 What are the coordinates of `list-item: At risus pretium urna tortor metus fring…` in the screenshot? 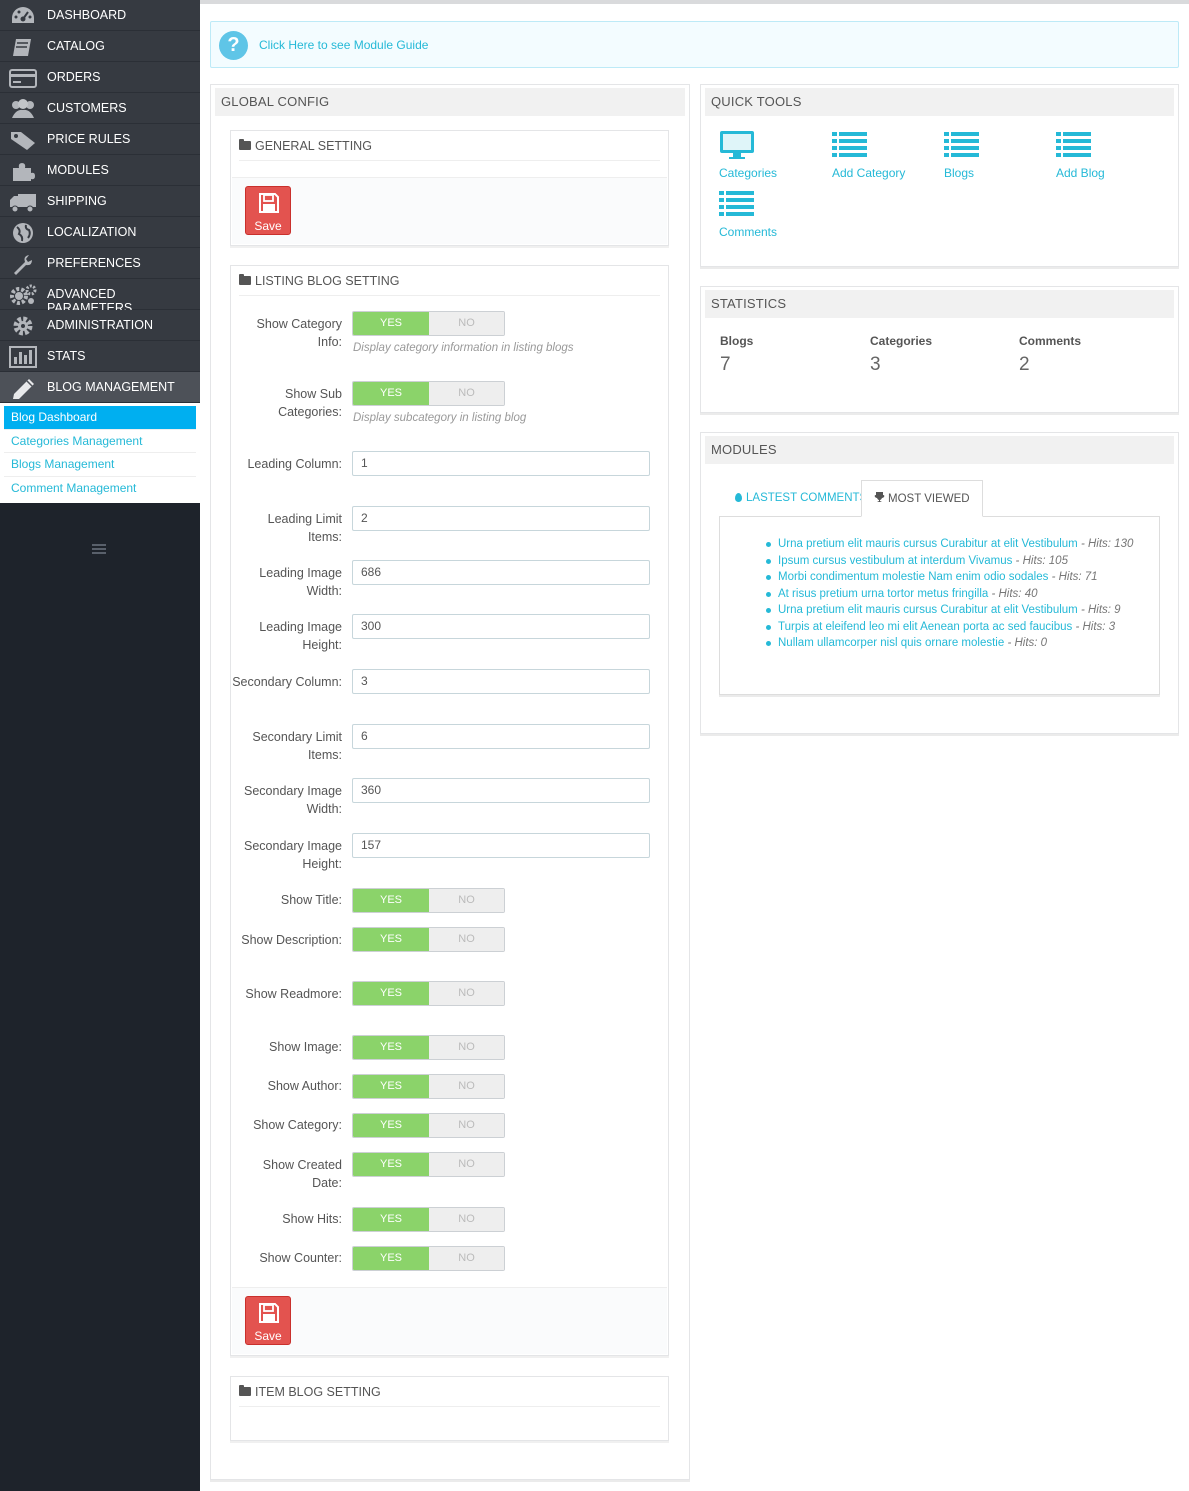 It's located at (956, 594).